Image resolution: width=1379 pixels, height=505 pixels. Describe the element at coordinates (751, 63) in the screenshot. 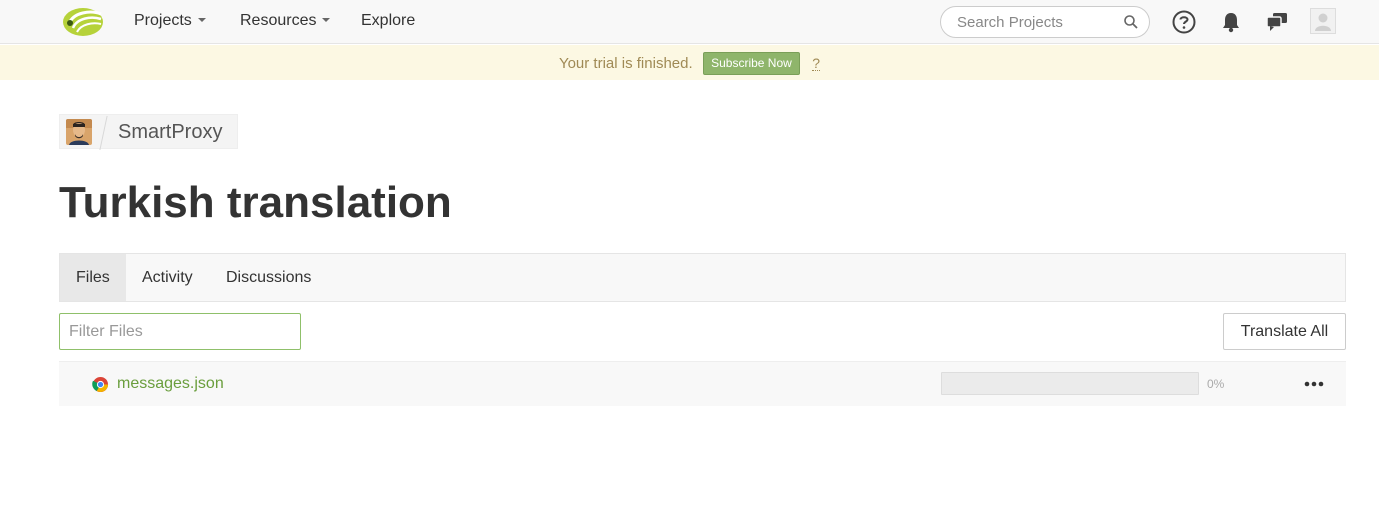

I see `subscribe-button: Subscribe Now` at that location.